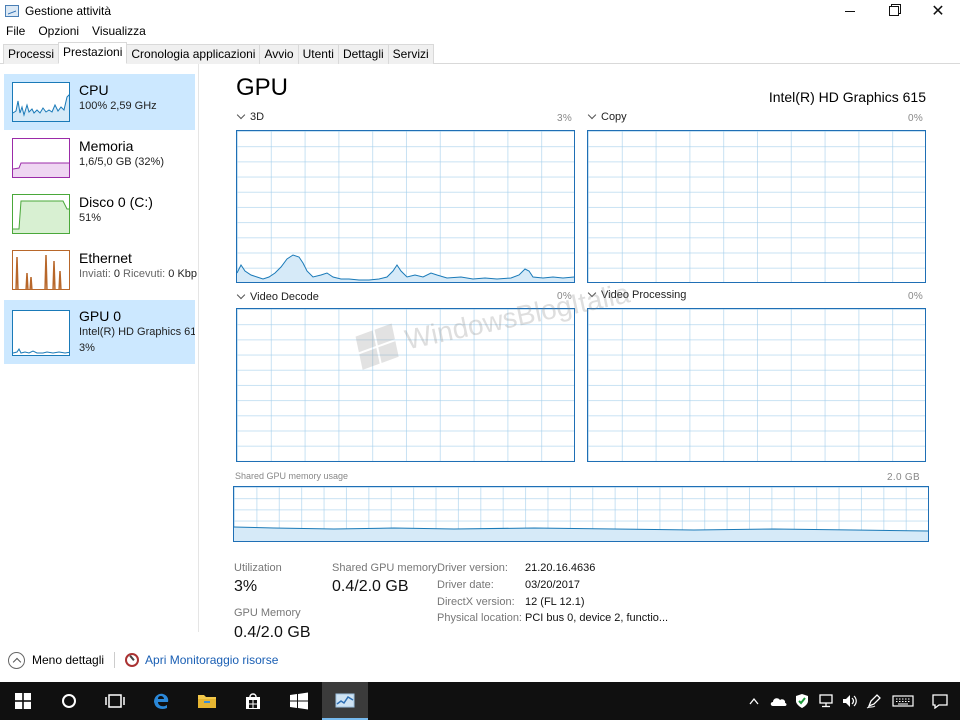  What do you see at coordinates (472, 568) in the screenshot?
I see `driver-version-key: Driver version:` at bounding box center [472, 568].